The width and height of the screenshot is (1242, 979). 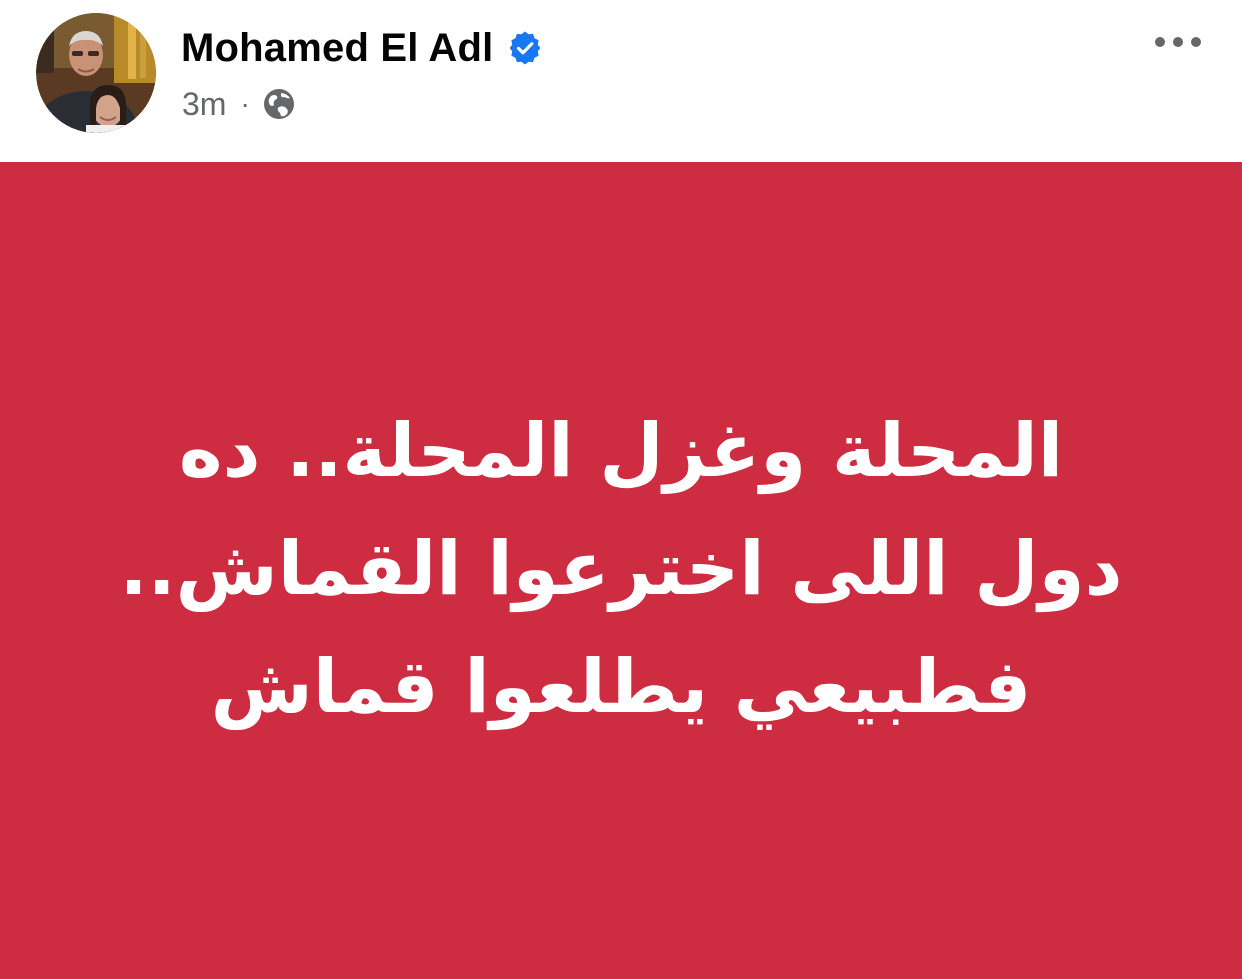 I want to click on author-row: Mohamed El Adl, so click(x=362, y=48).